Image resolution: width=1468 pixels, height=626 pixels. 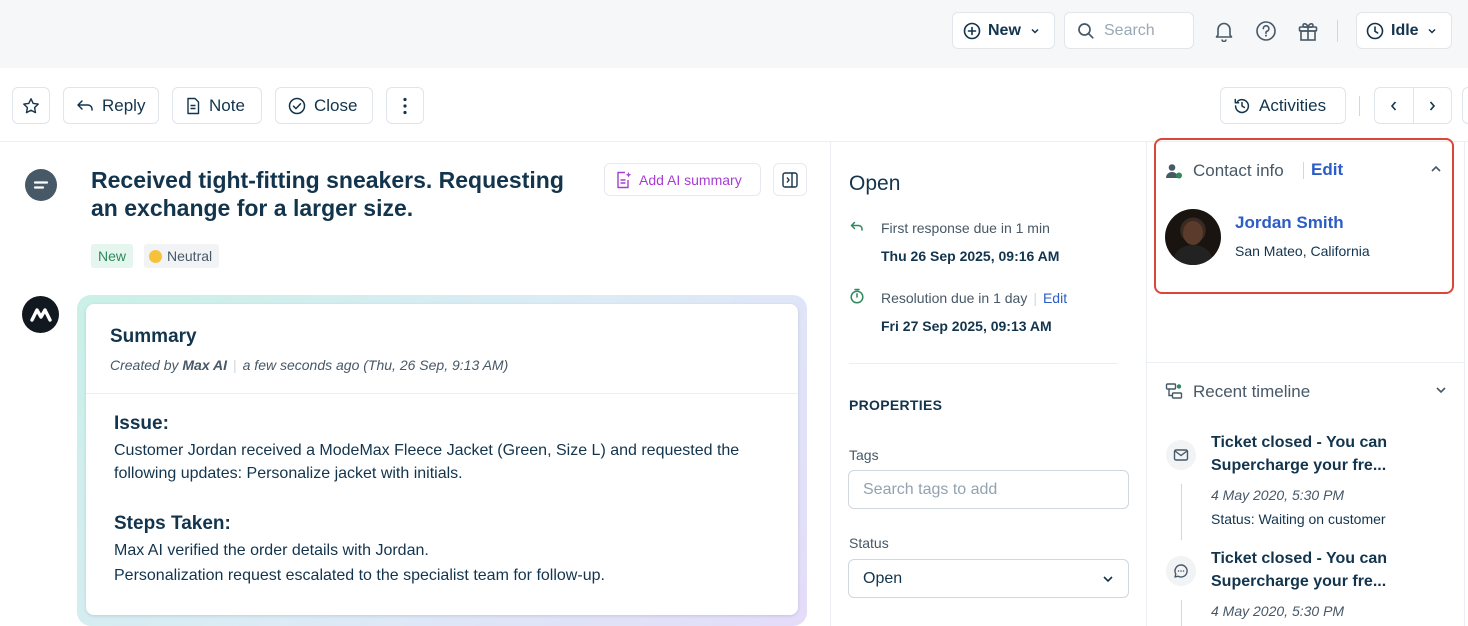 I want to click on reply-button: Reply, so click(x=111, y=105).